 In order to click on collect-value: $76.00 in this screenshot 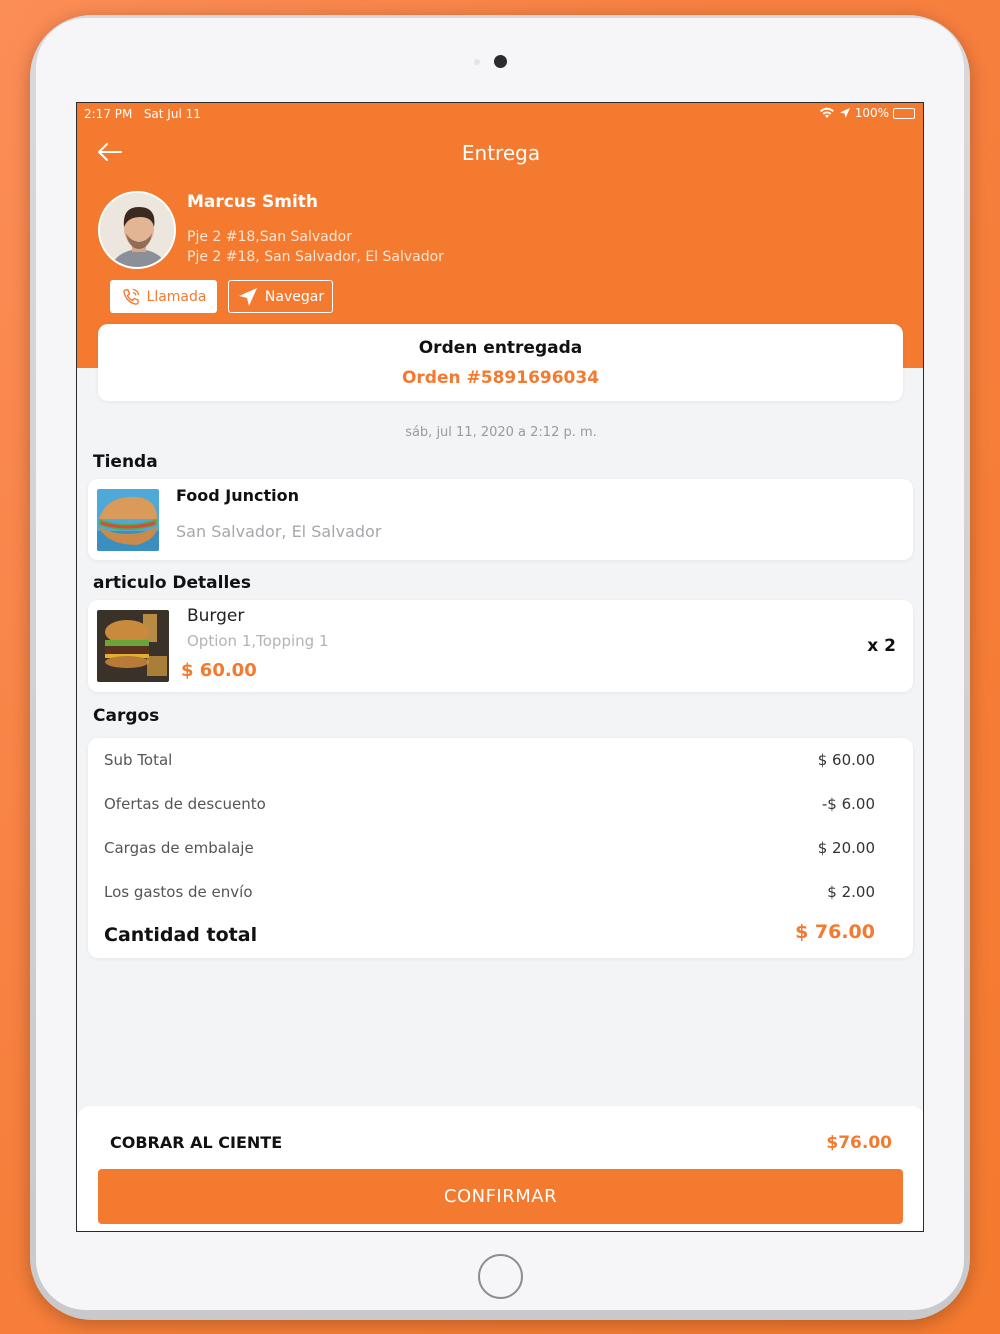, I will do `click(859, 1143)`.